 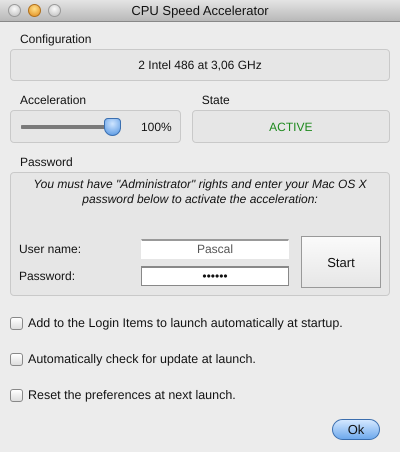 I want to click on zoom-button, so click(x=54, y=10).